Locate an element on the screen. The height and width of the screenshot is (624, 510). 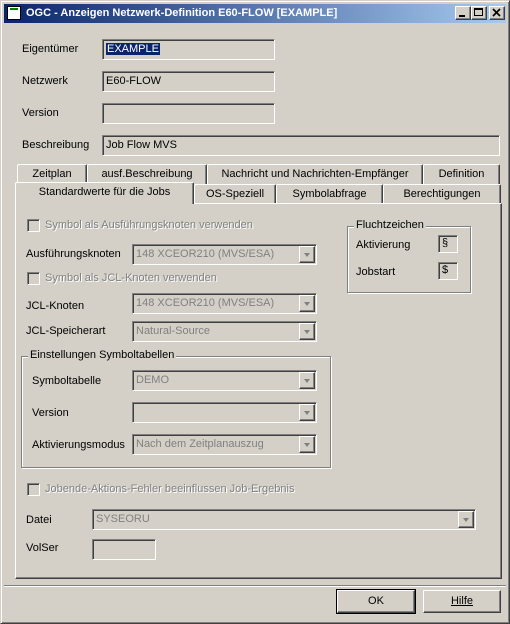
description-label: Beschreibung is located at coordinates (56, 145).